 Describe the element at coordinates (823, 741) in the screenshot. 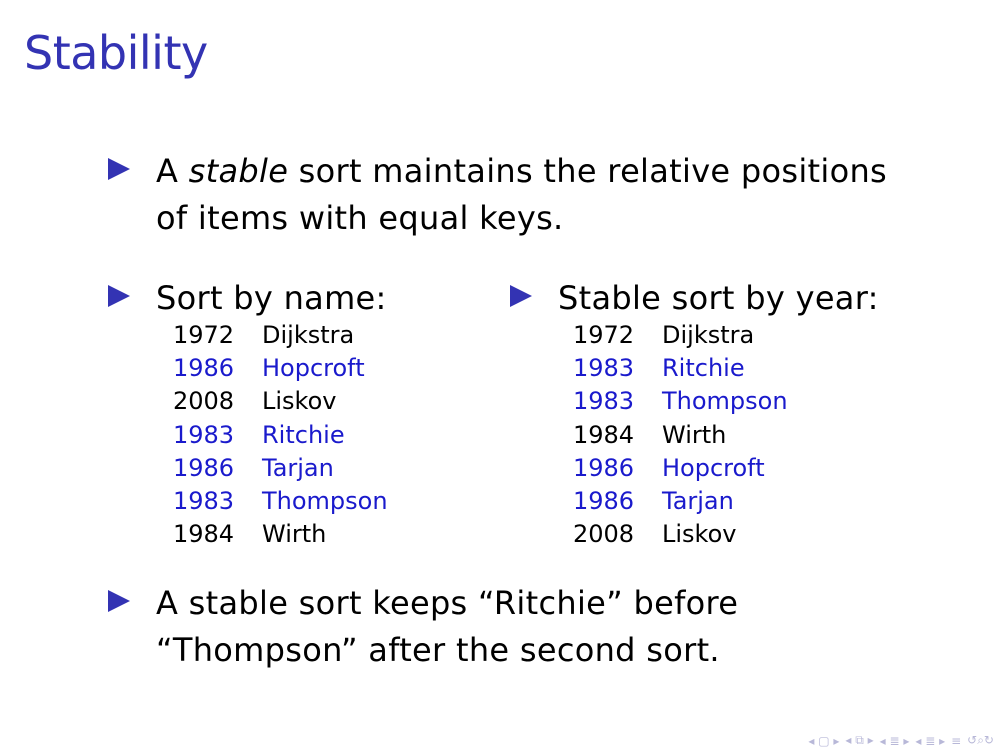

I see `nav-first-icon: ◂ ▢ ▸` at that location.